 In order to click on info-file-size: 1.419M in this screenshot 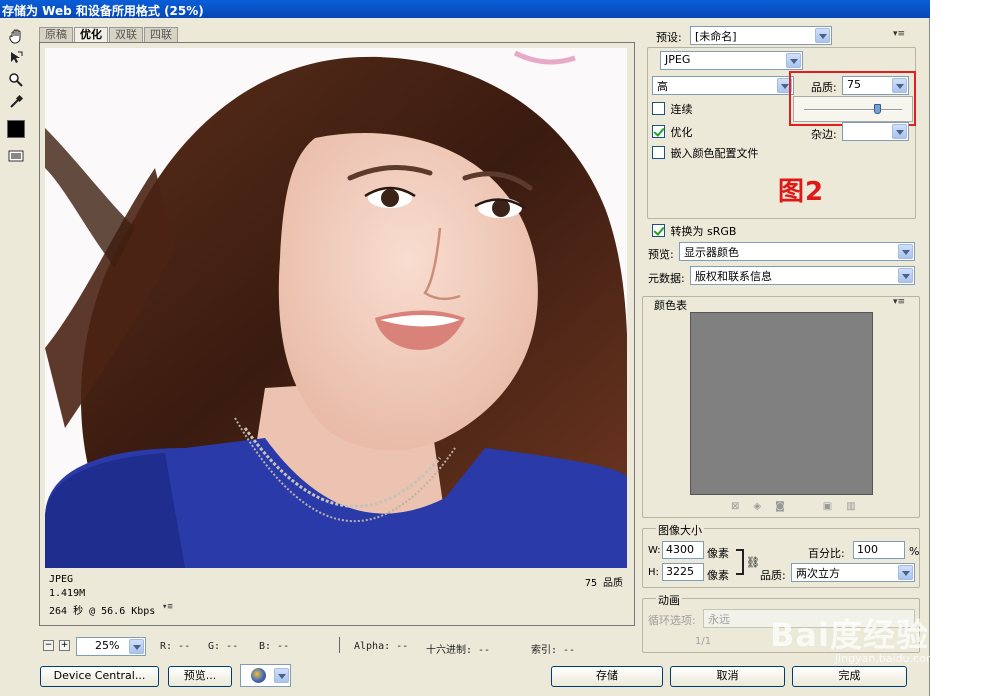, I will do `click(67, 593)`.